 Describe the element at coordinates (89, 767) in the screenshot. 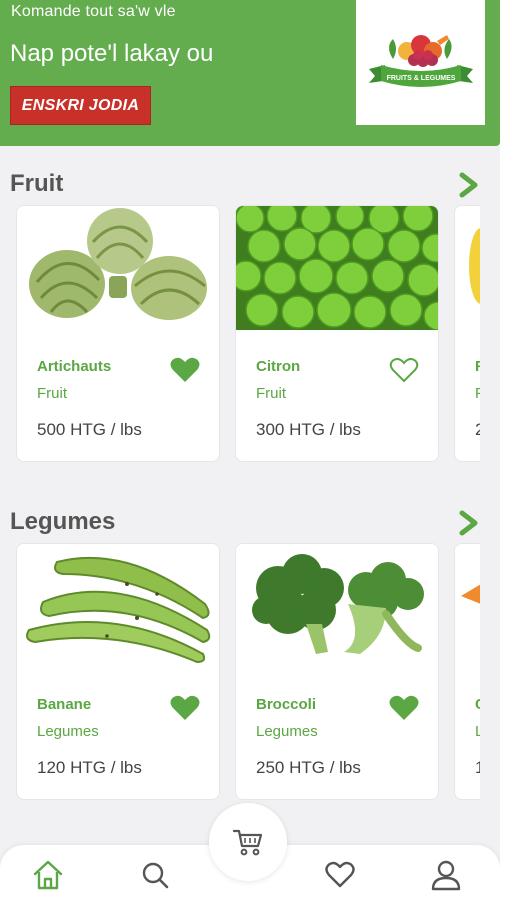

I see `product-price: 120 HTG / lbs` at that location.